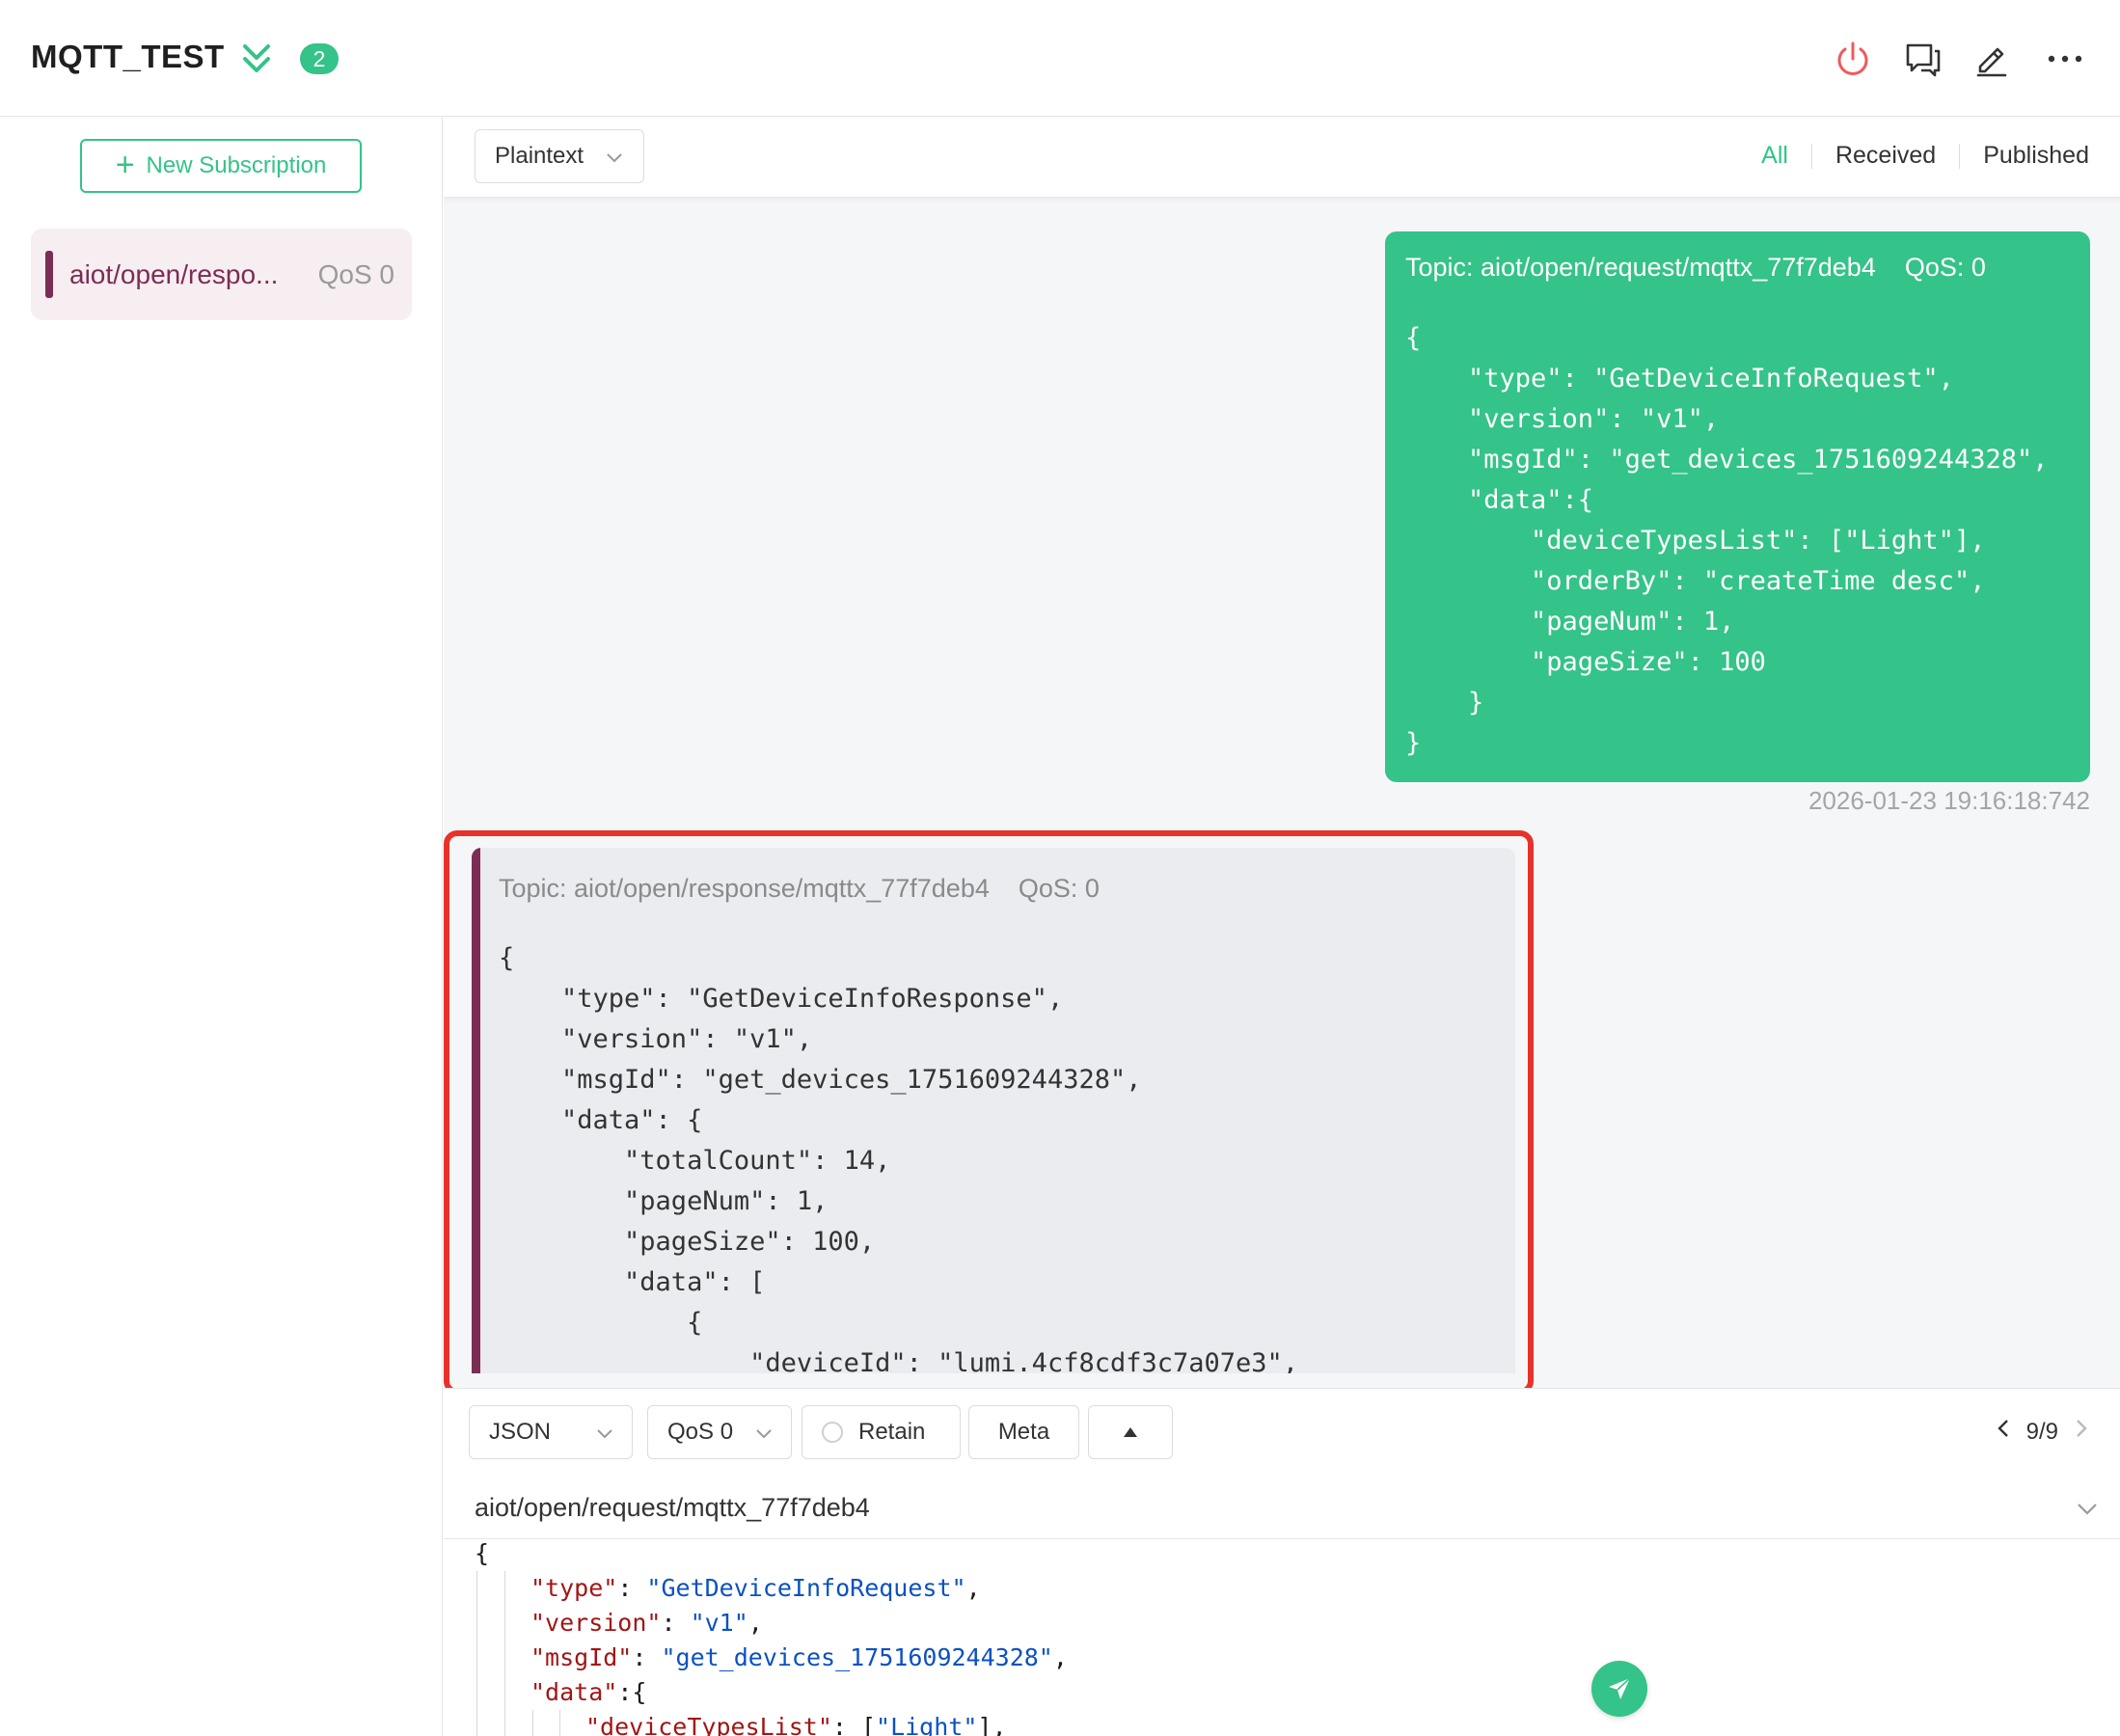  Describe the element at coordinates (646, 1623) in the screenshot. I see `editor-line: "version": "v1",` at that location.